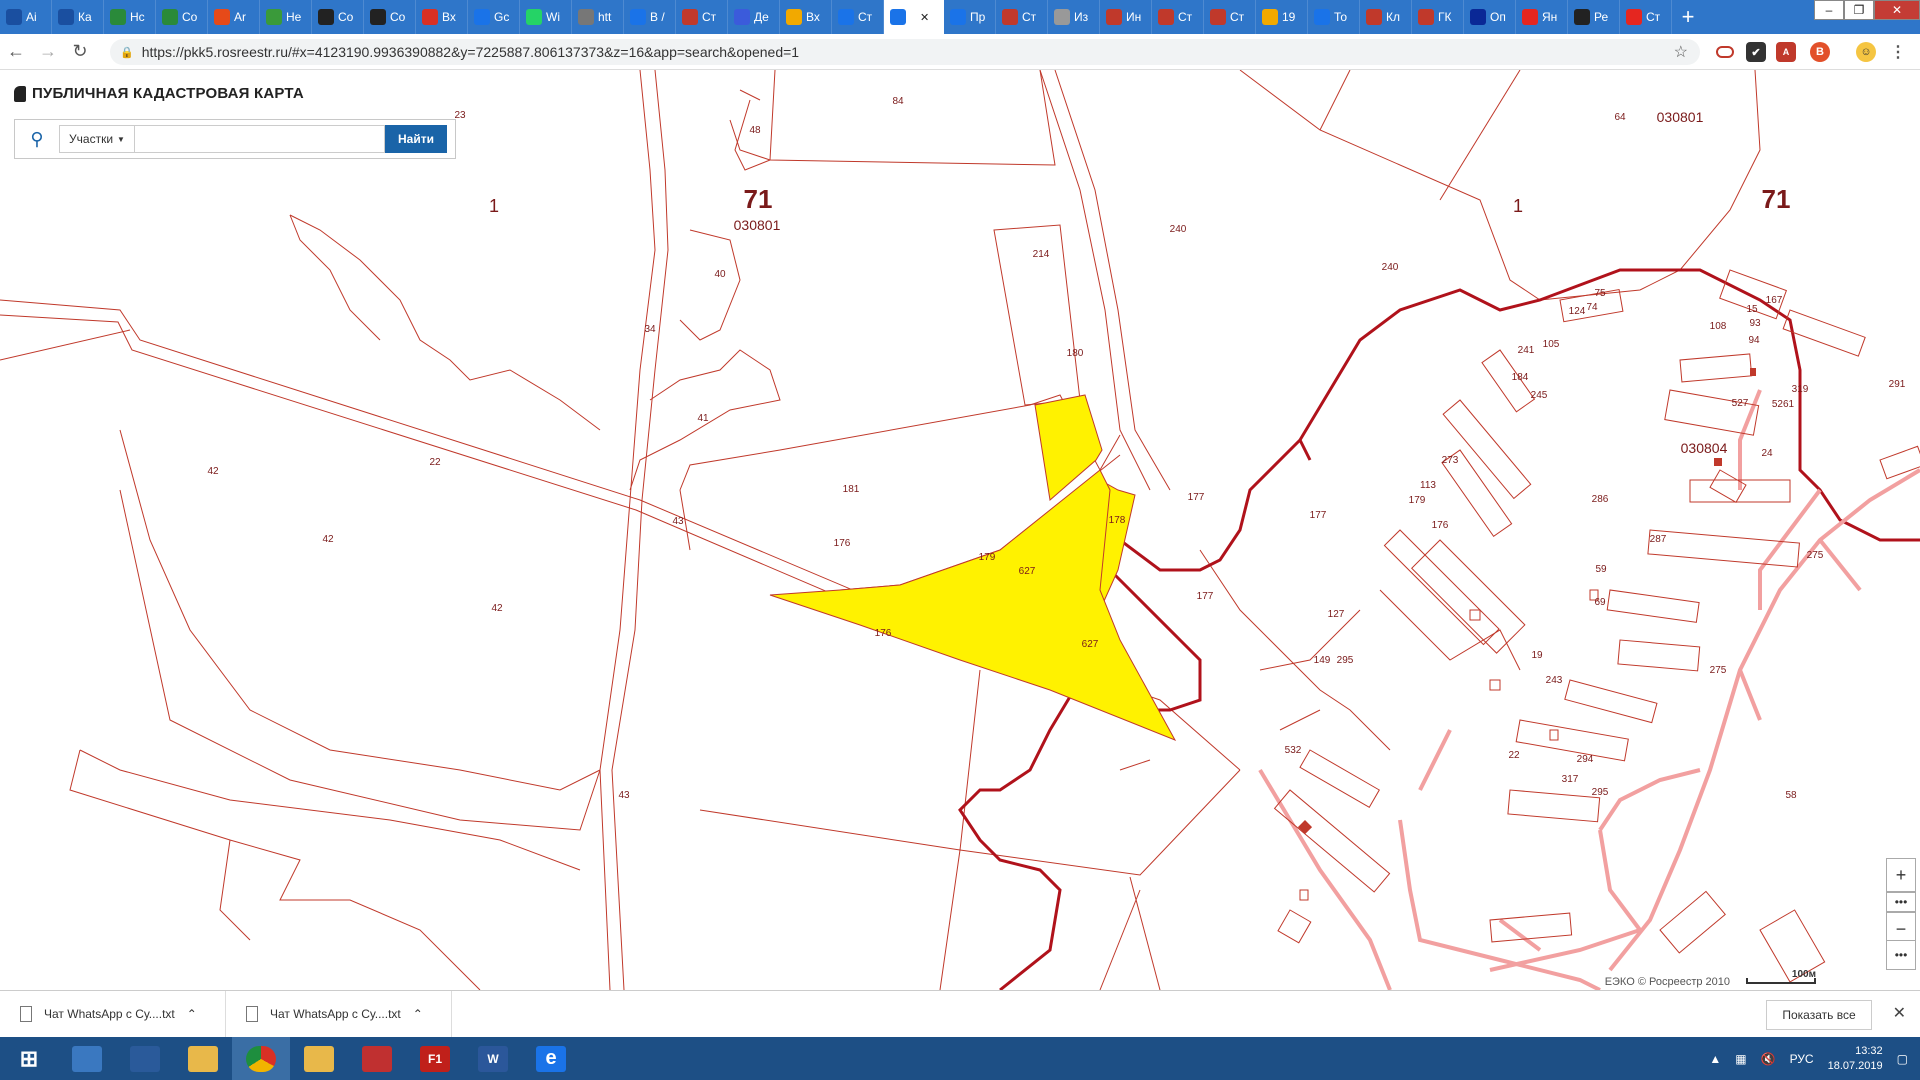  What do you see at coordinates (203, 1058) in the screenshot?
I see `taskbar-explorer-icon` at bounding box center [203, 1058].